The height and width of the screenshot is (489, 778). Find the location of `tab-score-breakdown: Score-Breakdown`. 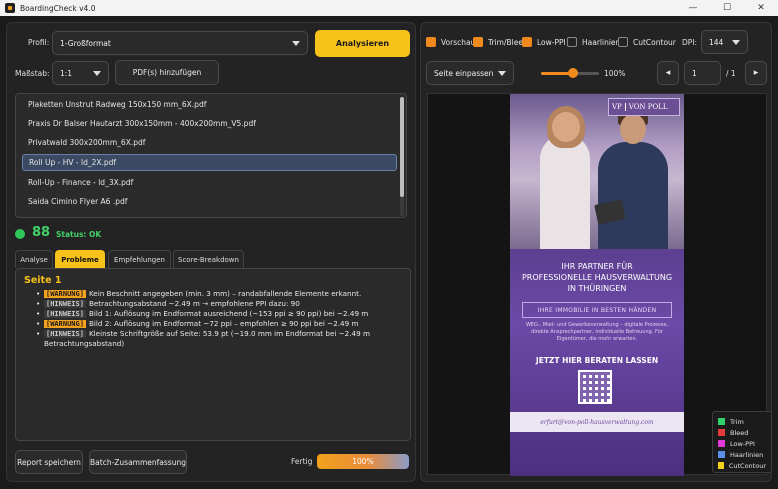

tab-score-breakdown: Score-Breakdown is located at coordinates (208, 259).